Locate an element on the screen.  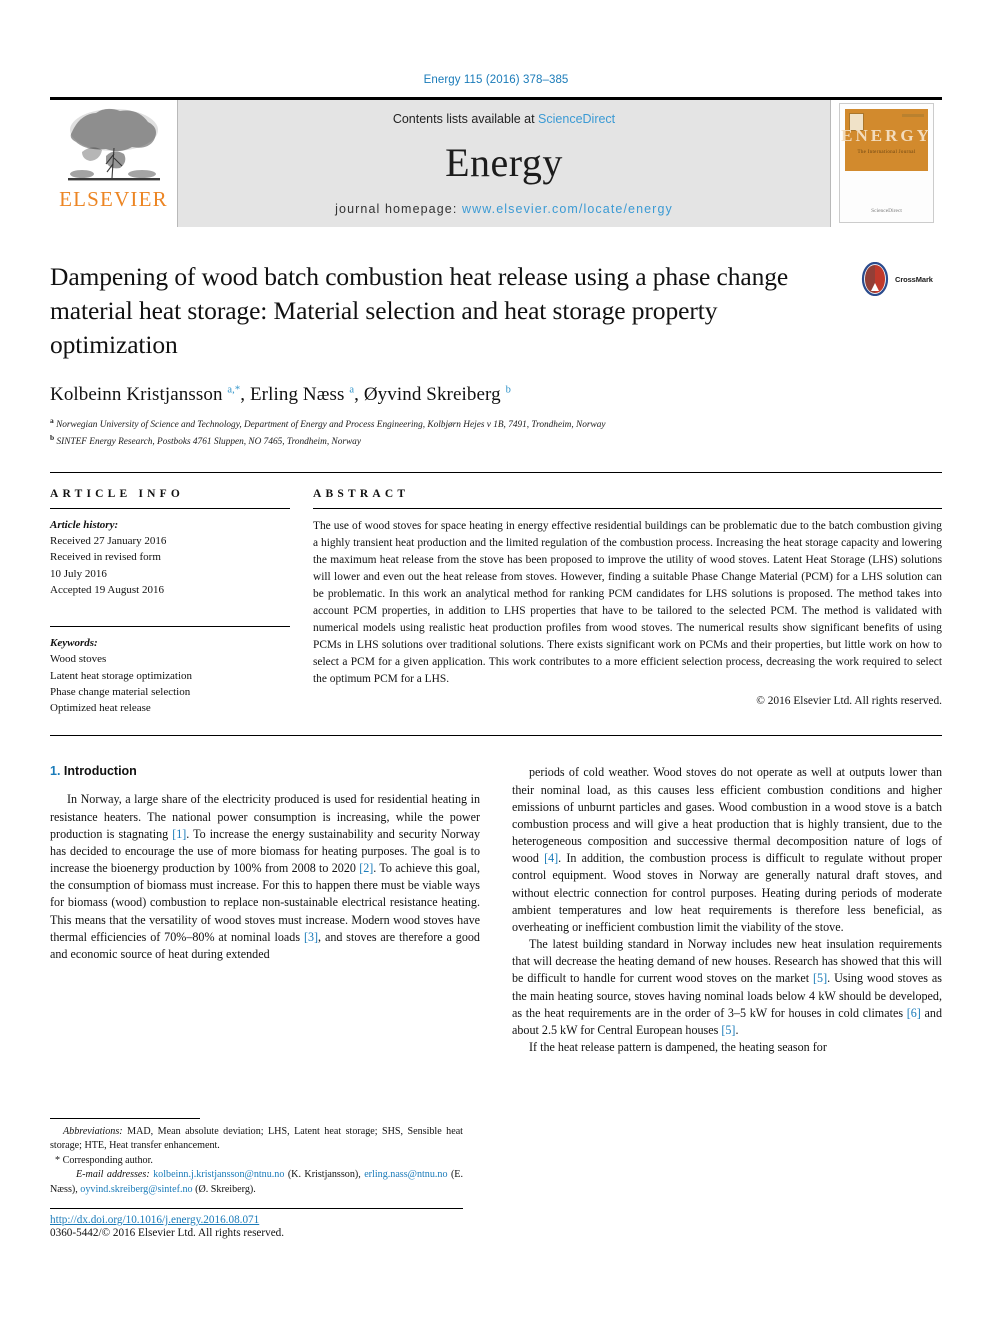
history-item: Received 27 January 2016 is located at coordinates (108, 540).